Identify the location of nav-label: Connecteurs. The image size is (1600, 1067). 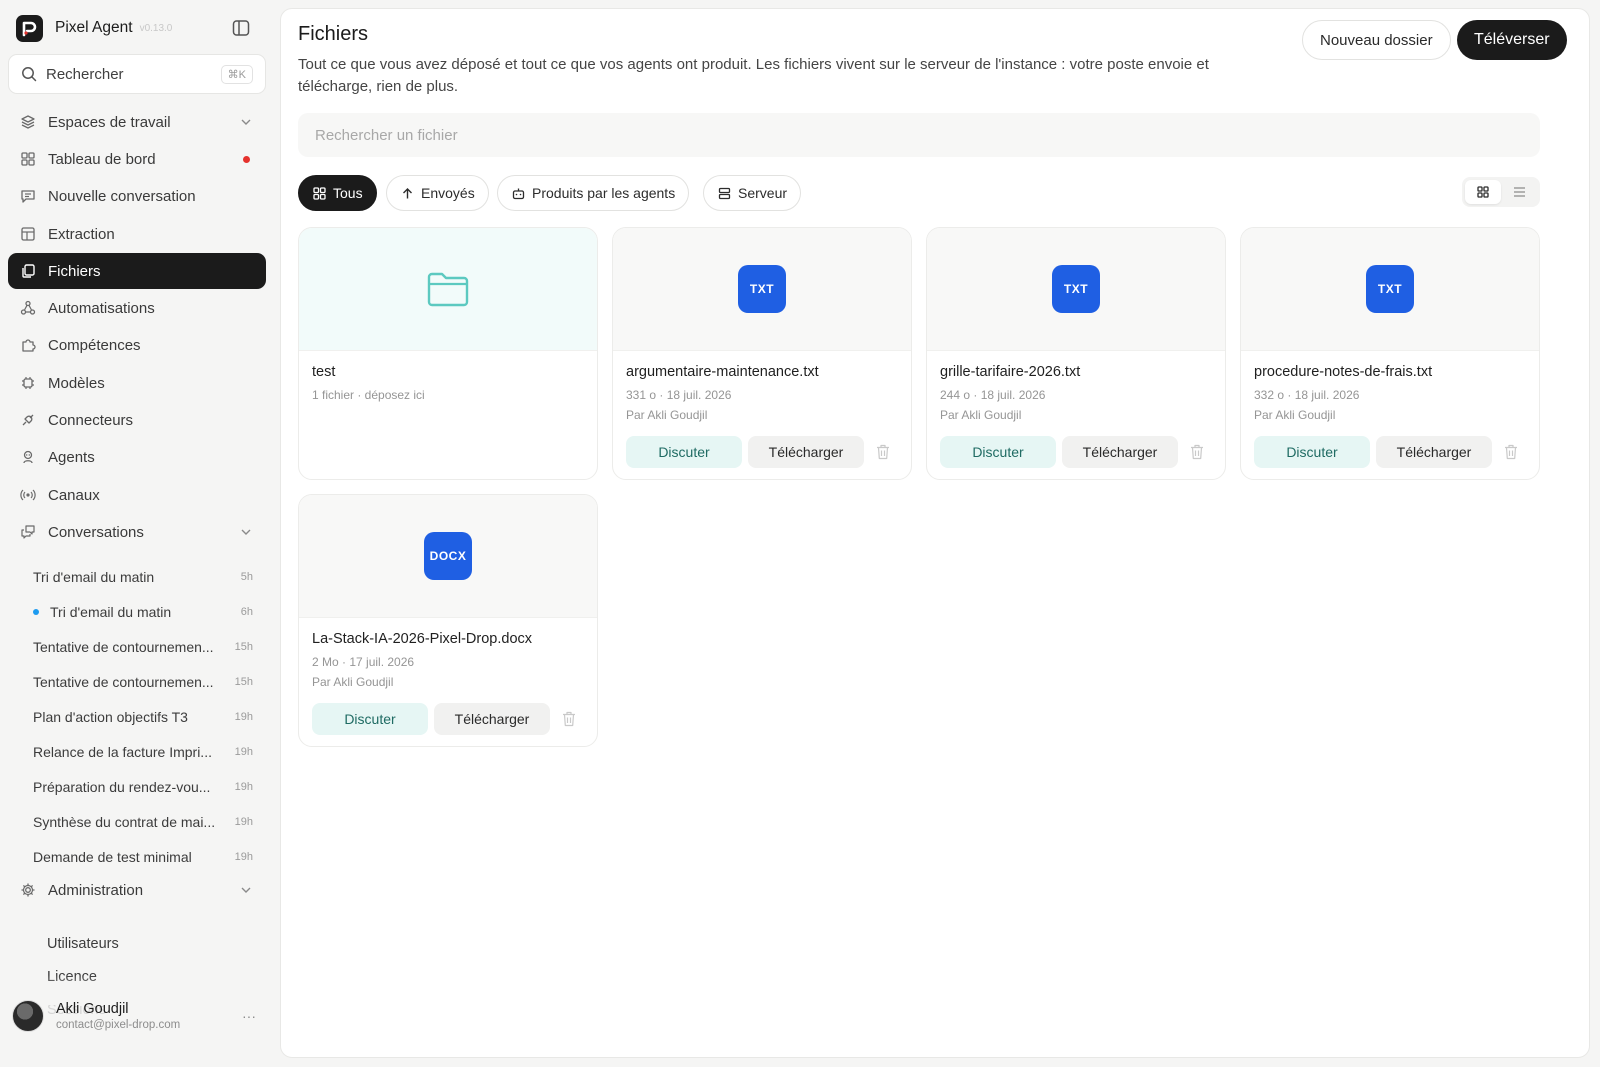
(91, 420).